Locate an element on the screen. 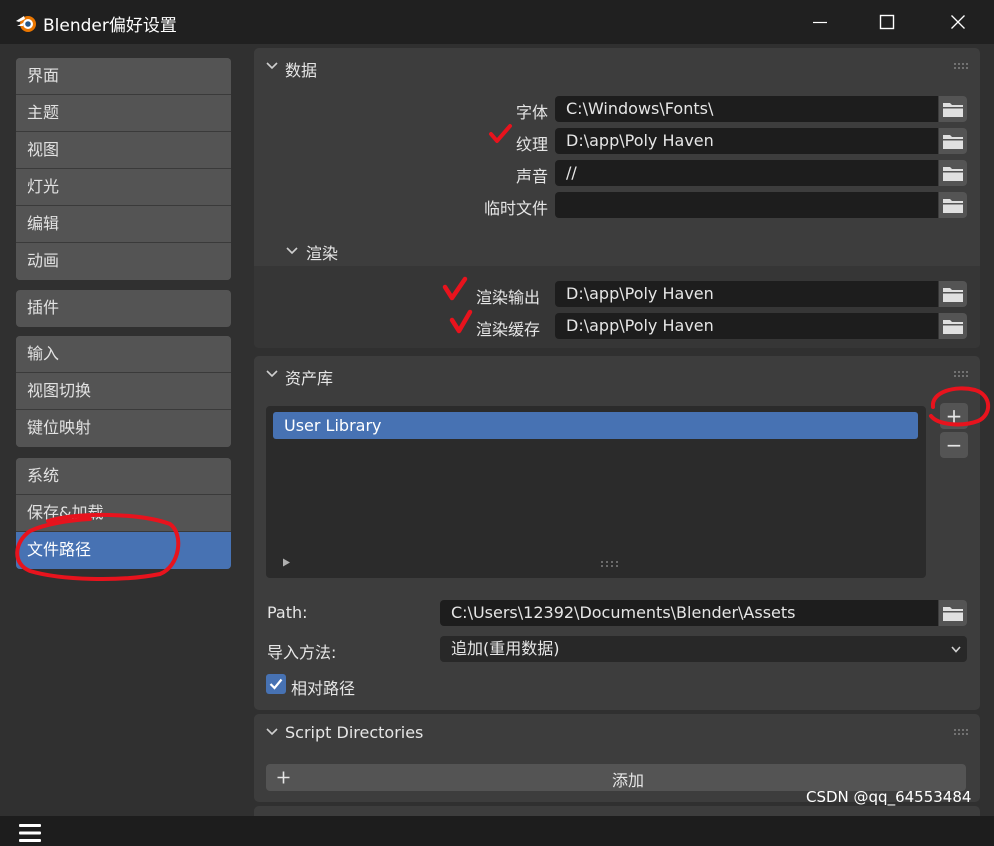  sidebar-item-navigation: 视图切换 is located at coordinates (123, 391).